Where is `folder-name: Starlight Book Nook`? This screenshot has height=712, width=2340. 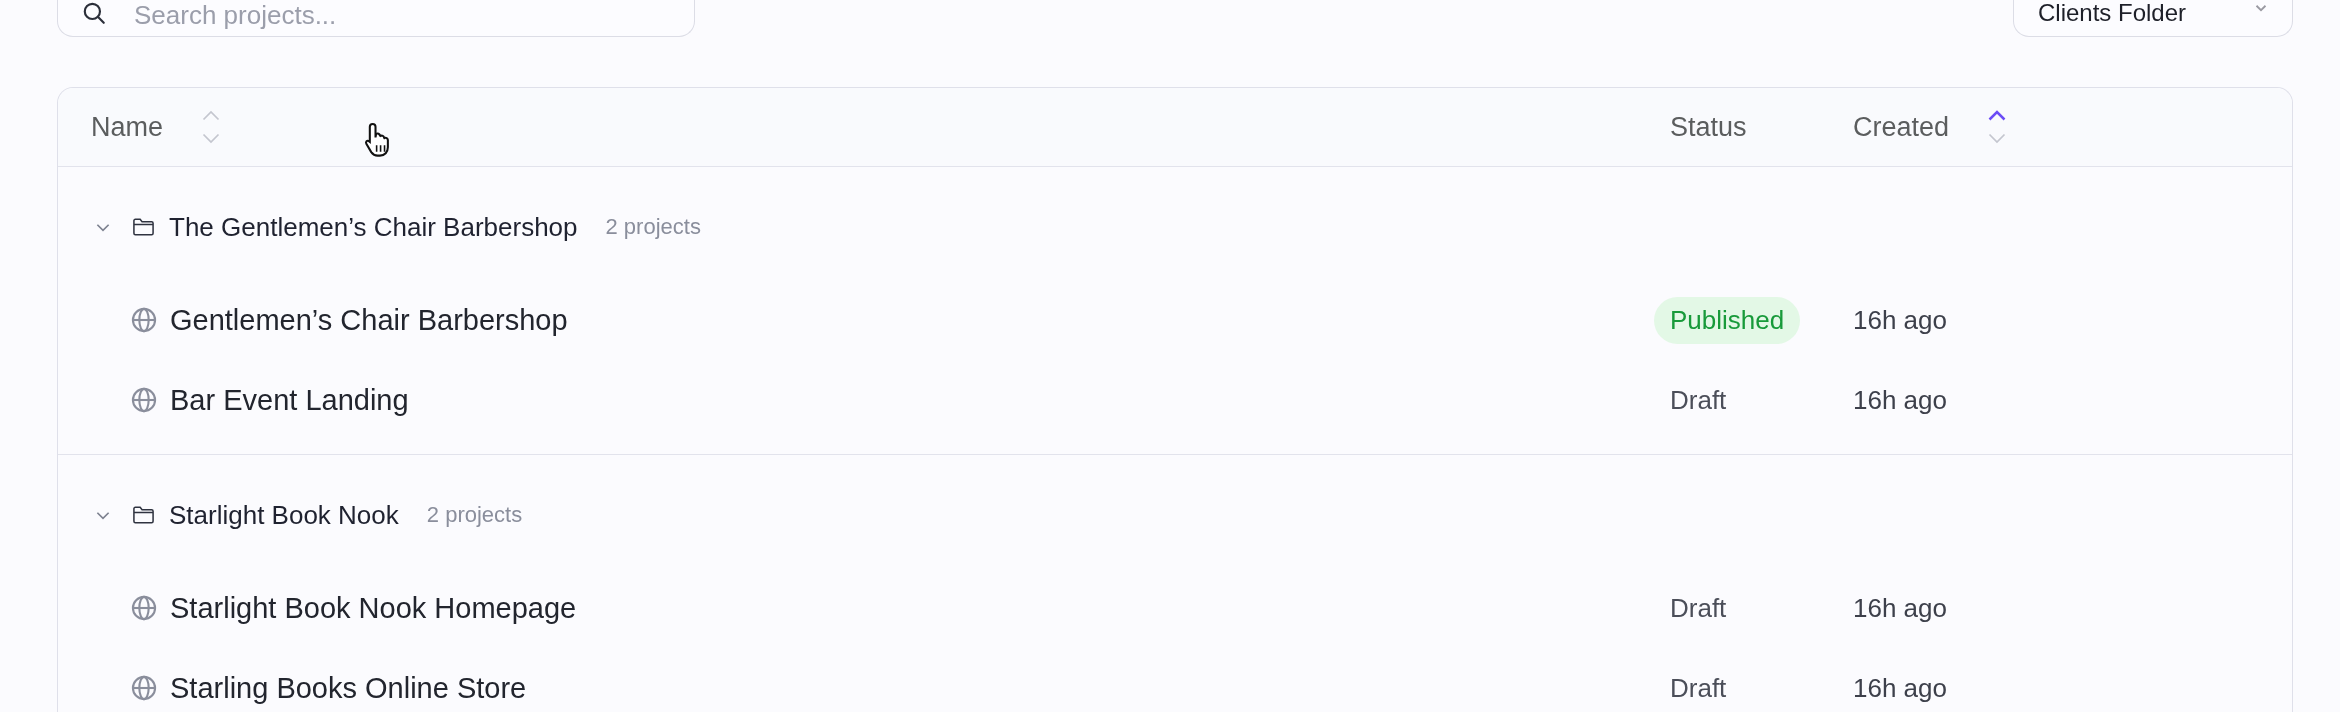 folder-name: Starlight Book Nook is located at coordinates (284, 515).